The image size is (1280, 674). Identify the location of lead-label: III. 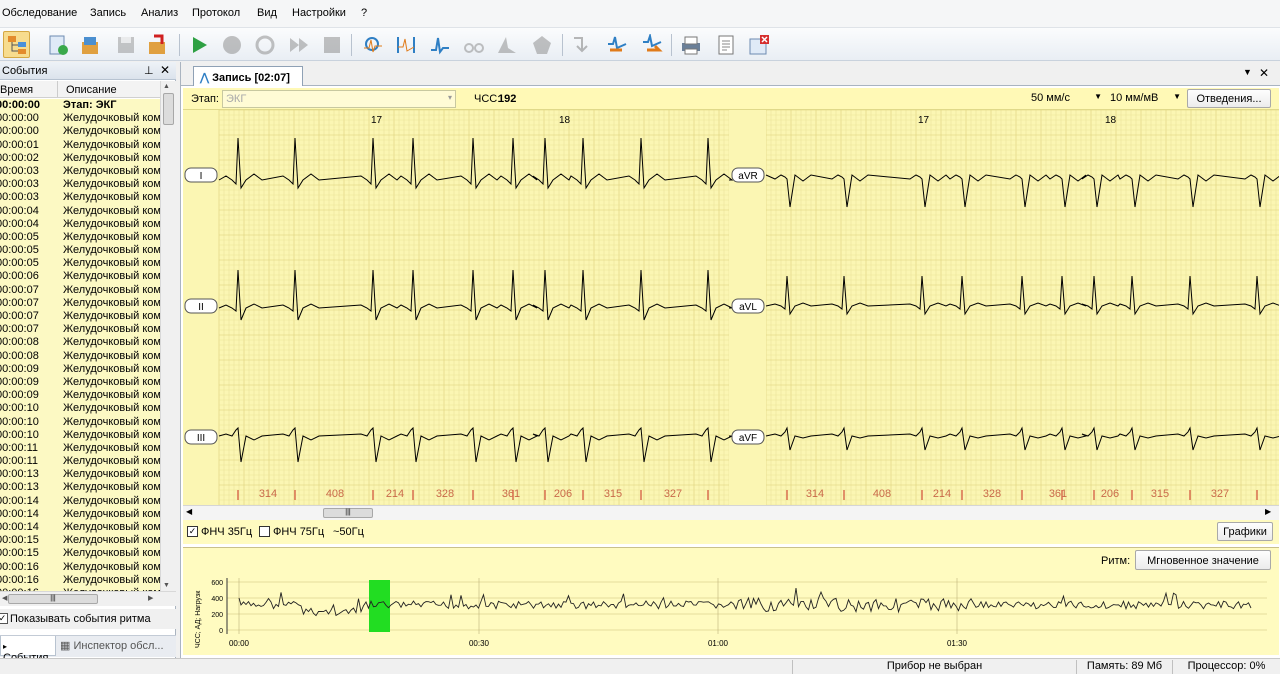
(201, 437).